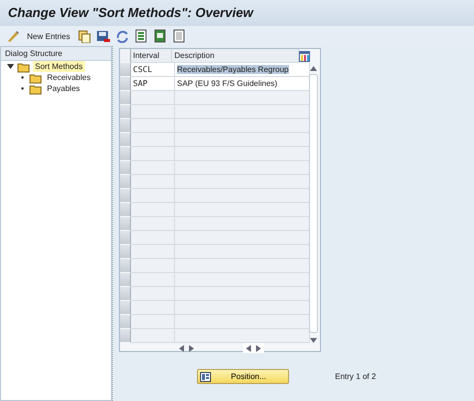 The width and height of the screenshot is (474, 401). I want to click on interval-cell: CSCL, so click(153, 70).